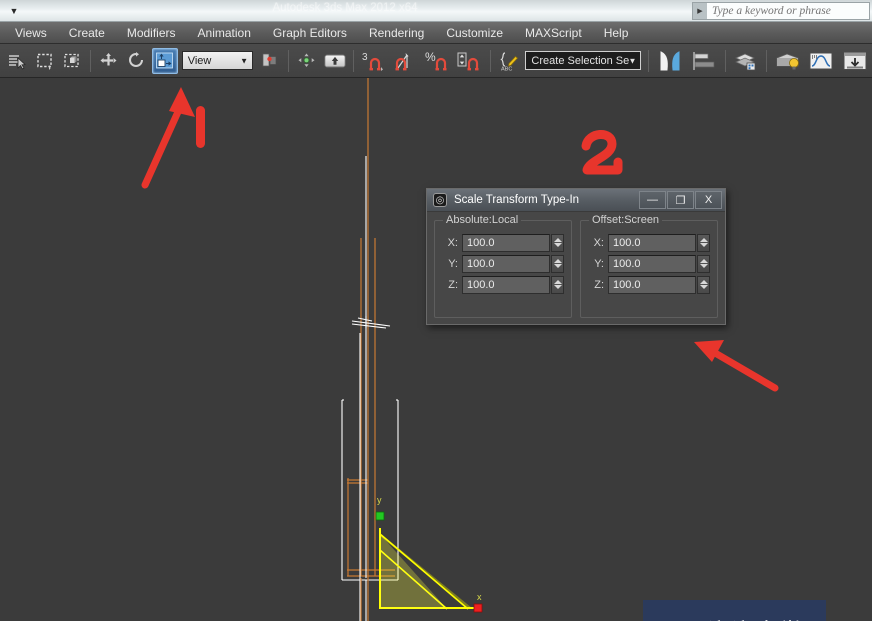 Image resolution: width=872 pixels, height=621 pixels. I want to click on help-search-box: ▶, so click(781, 11).